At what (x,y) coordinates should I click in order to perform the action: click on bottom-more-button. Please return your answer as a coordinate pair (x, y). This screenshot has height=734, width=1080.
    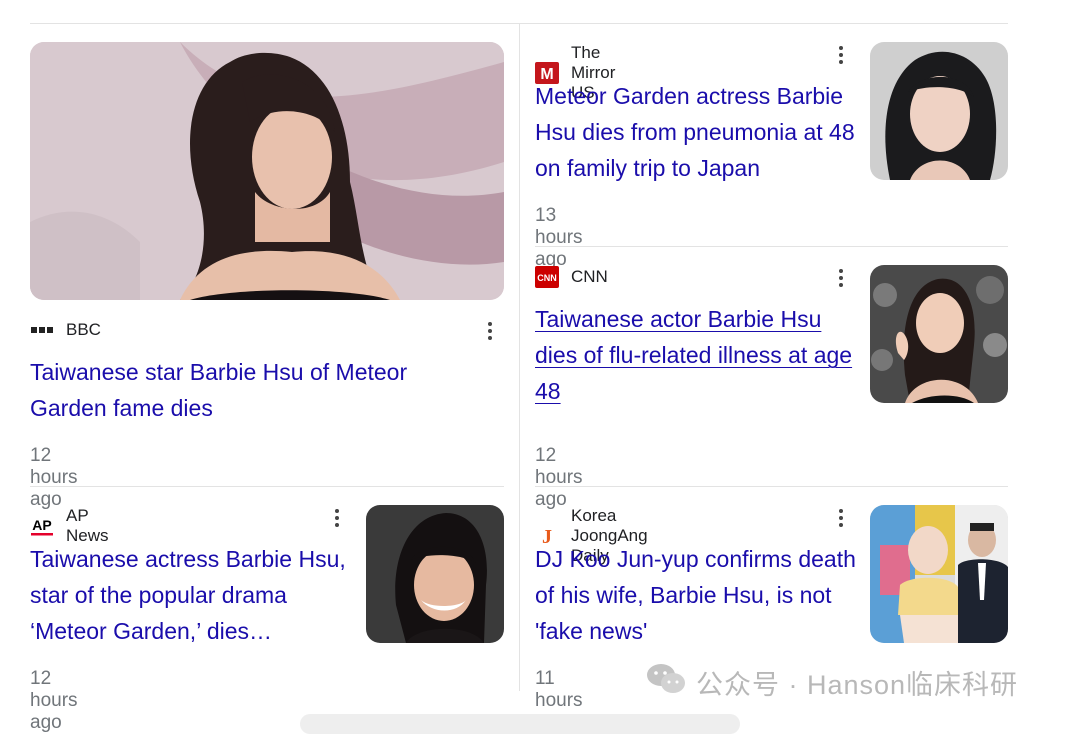
    Looking at the image, I should click on (520, 724).